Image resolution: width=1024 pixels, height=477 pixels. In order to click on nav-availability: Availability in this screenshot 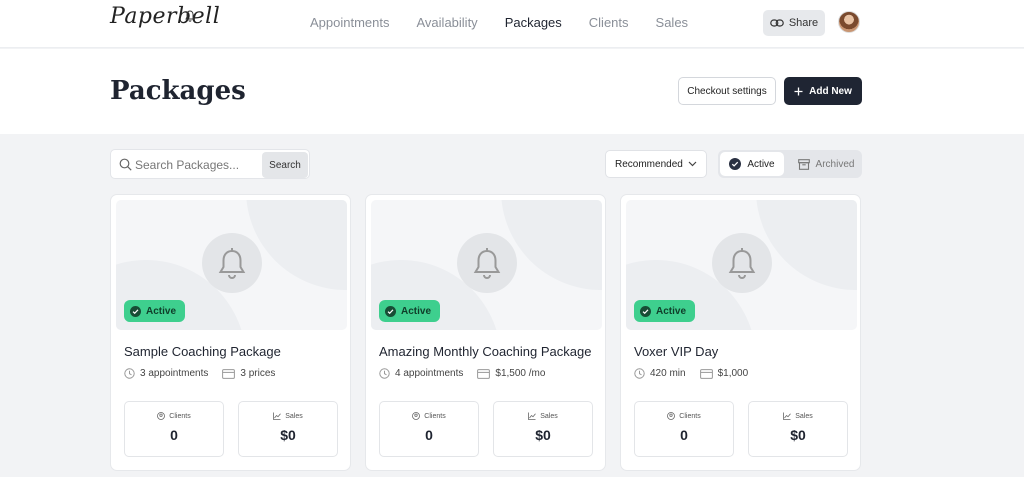, I will do `click(447, 22)`.